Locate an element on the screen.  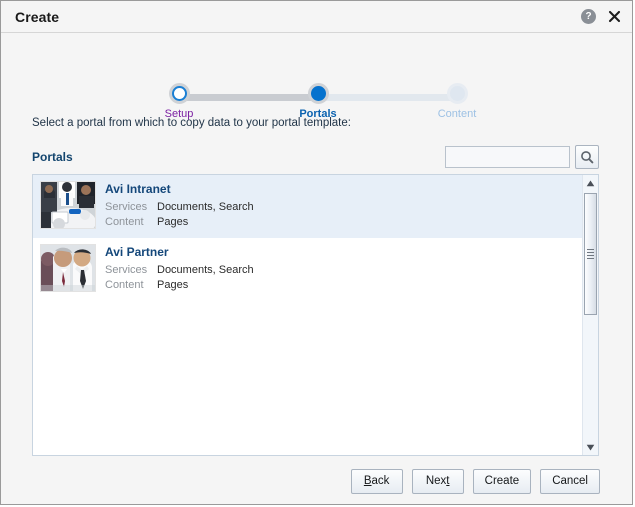
close-icon is located at coordinates (614, 17).